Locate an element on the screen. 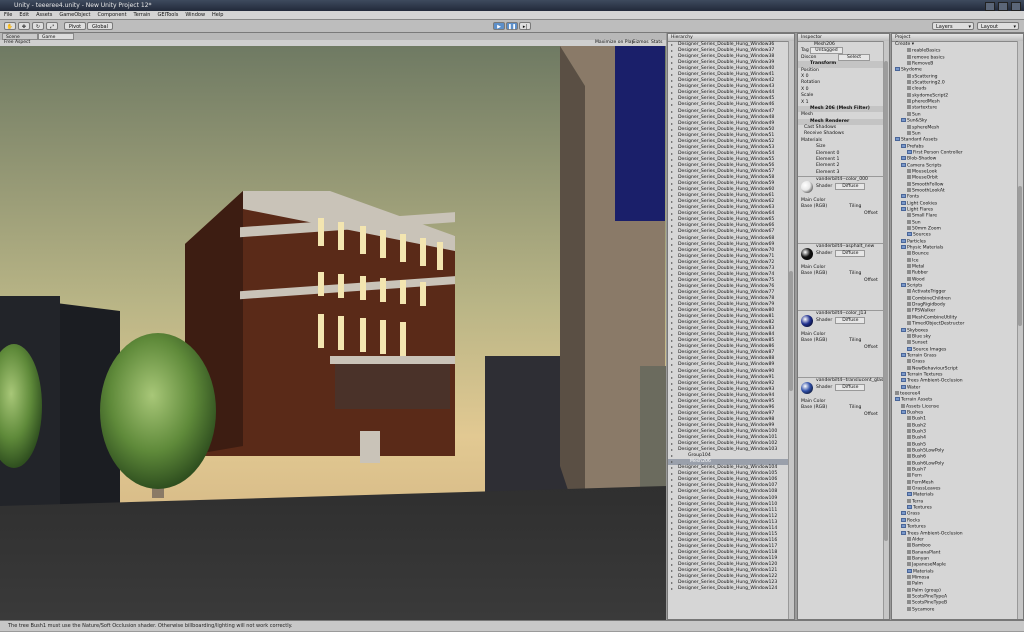 This screenshot has width=1024, height=632. menu-gameobject: GameObject is located at coordinates (74, 15).